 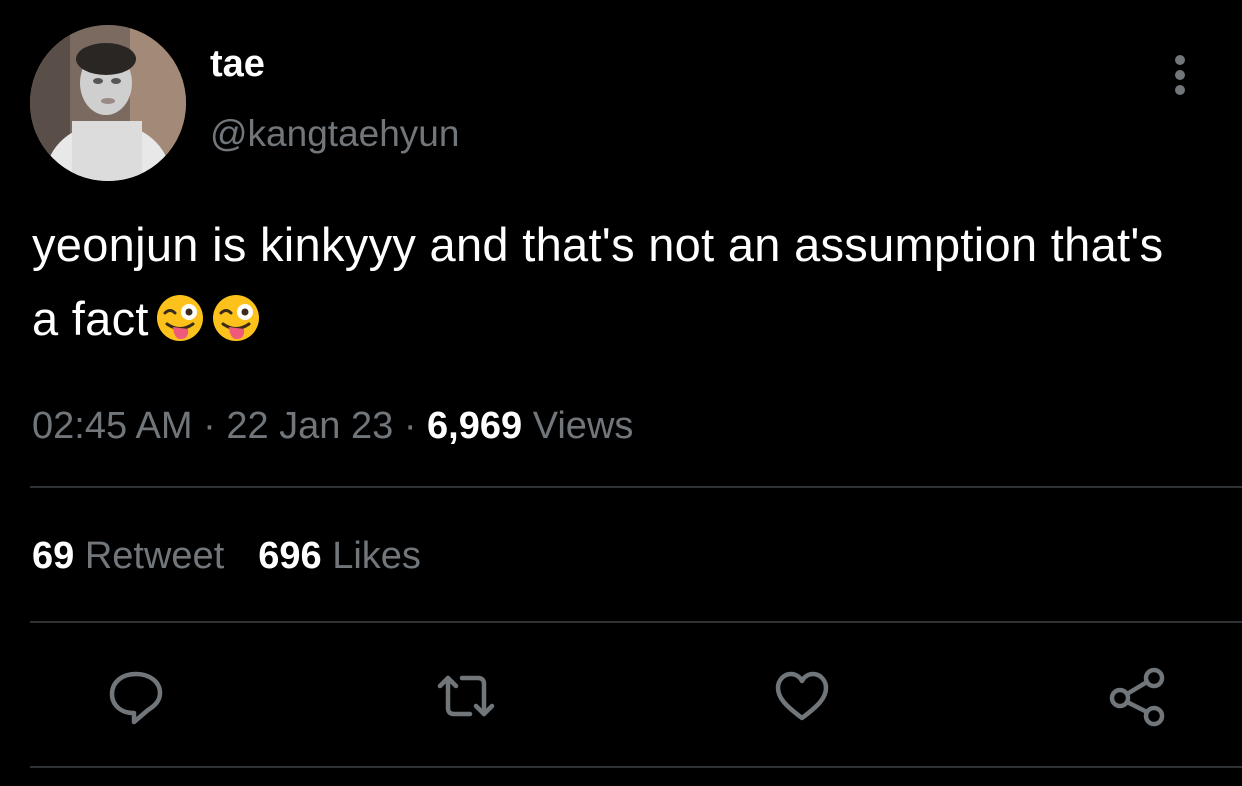 I want to click on more-options-button, so click(x=1180, y=75).